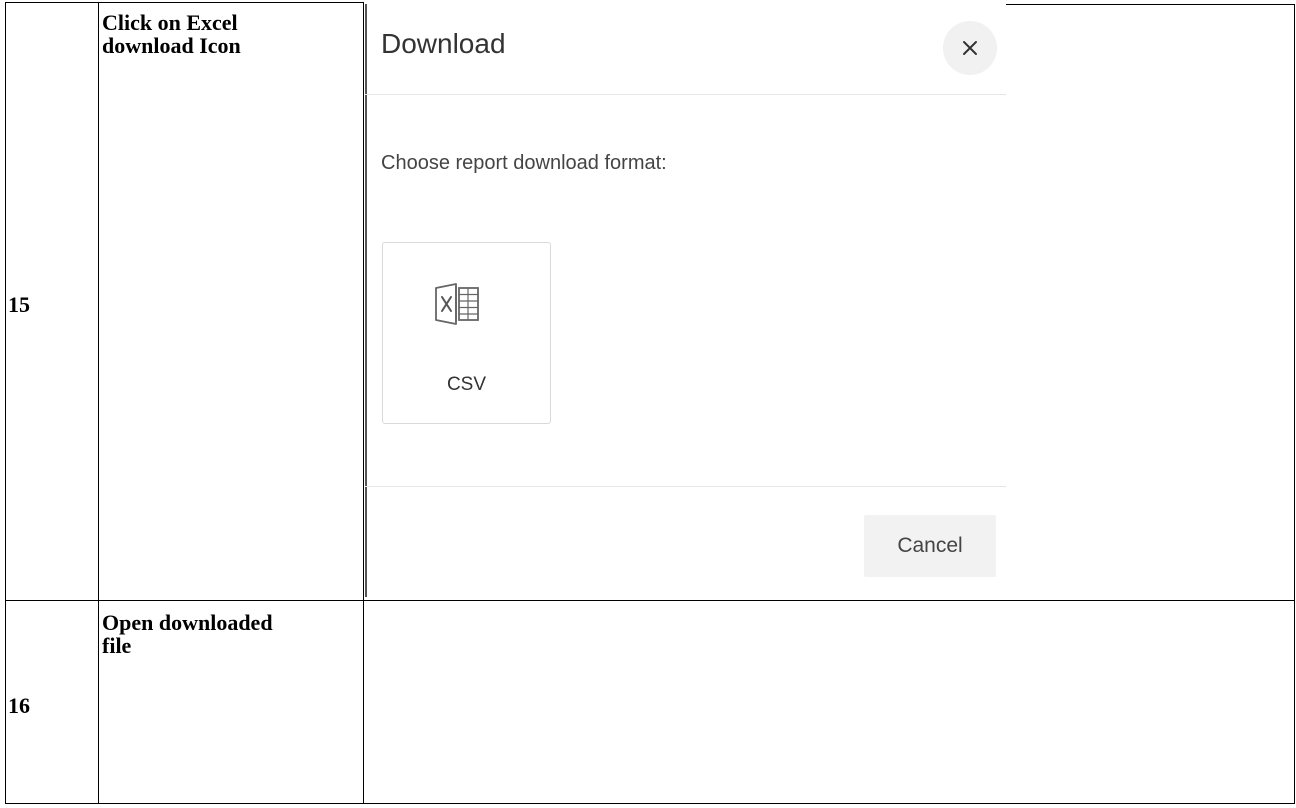 Image resolution: width=1296 pixels, height=808 pixels. I want to click on step-description-16: Open downloaded file, so click(187, 634).